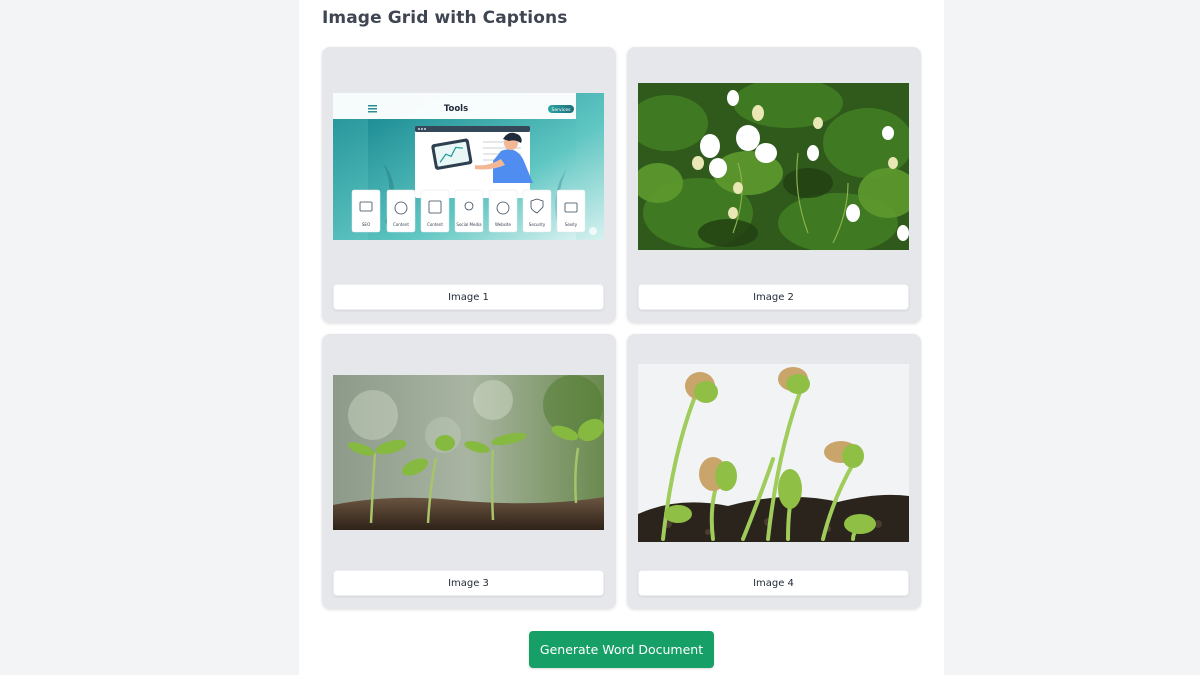 The height and width of the screenshot is (675, 1200). Describe the element at coordinates (456, 109) in the screenshot. I see `image-1-header-title: Tools` at that location.